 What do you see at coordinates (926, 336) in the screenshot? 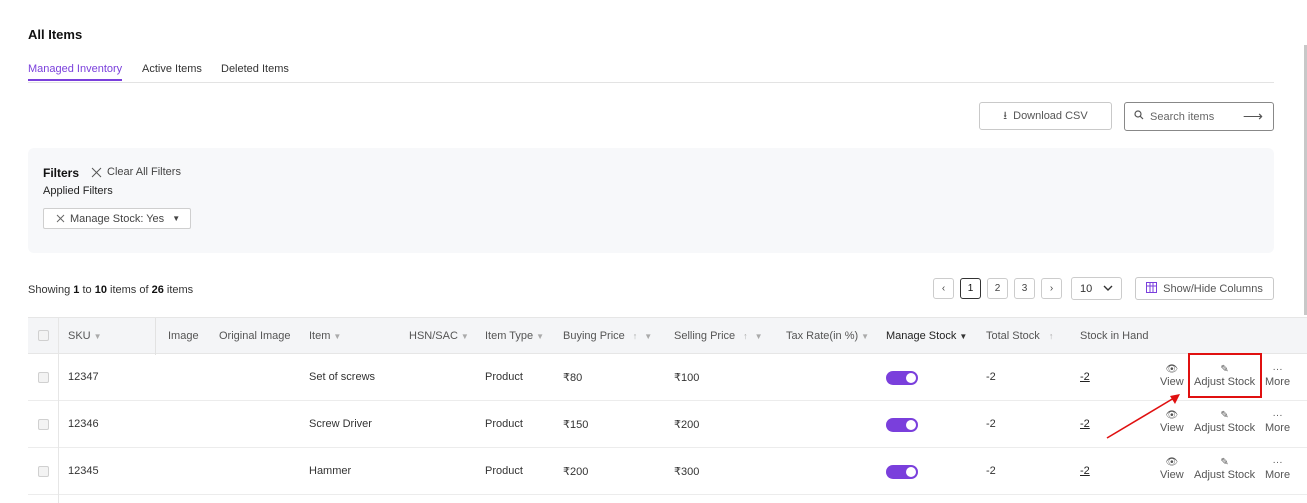
I see `header-manage-stock: Manage Stock ▼` at bounding box center [926, 336].